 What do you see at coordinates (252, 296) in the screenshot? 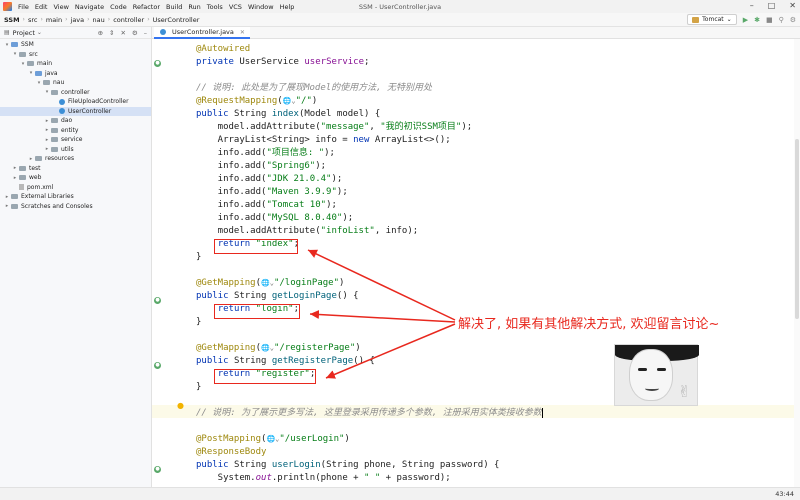
I see `code-token: String` at bounding box center [252, 296].